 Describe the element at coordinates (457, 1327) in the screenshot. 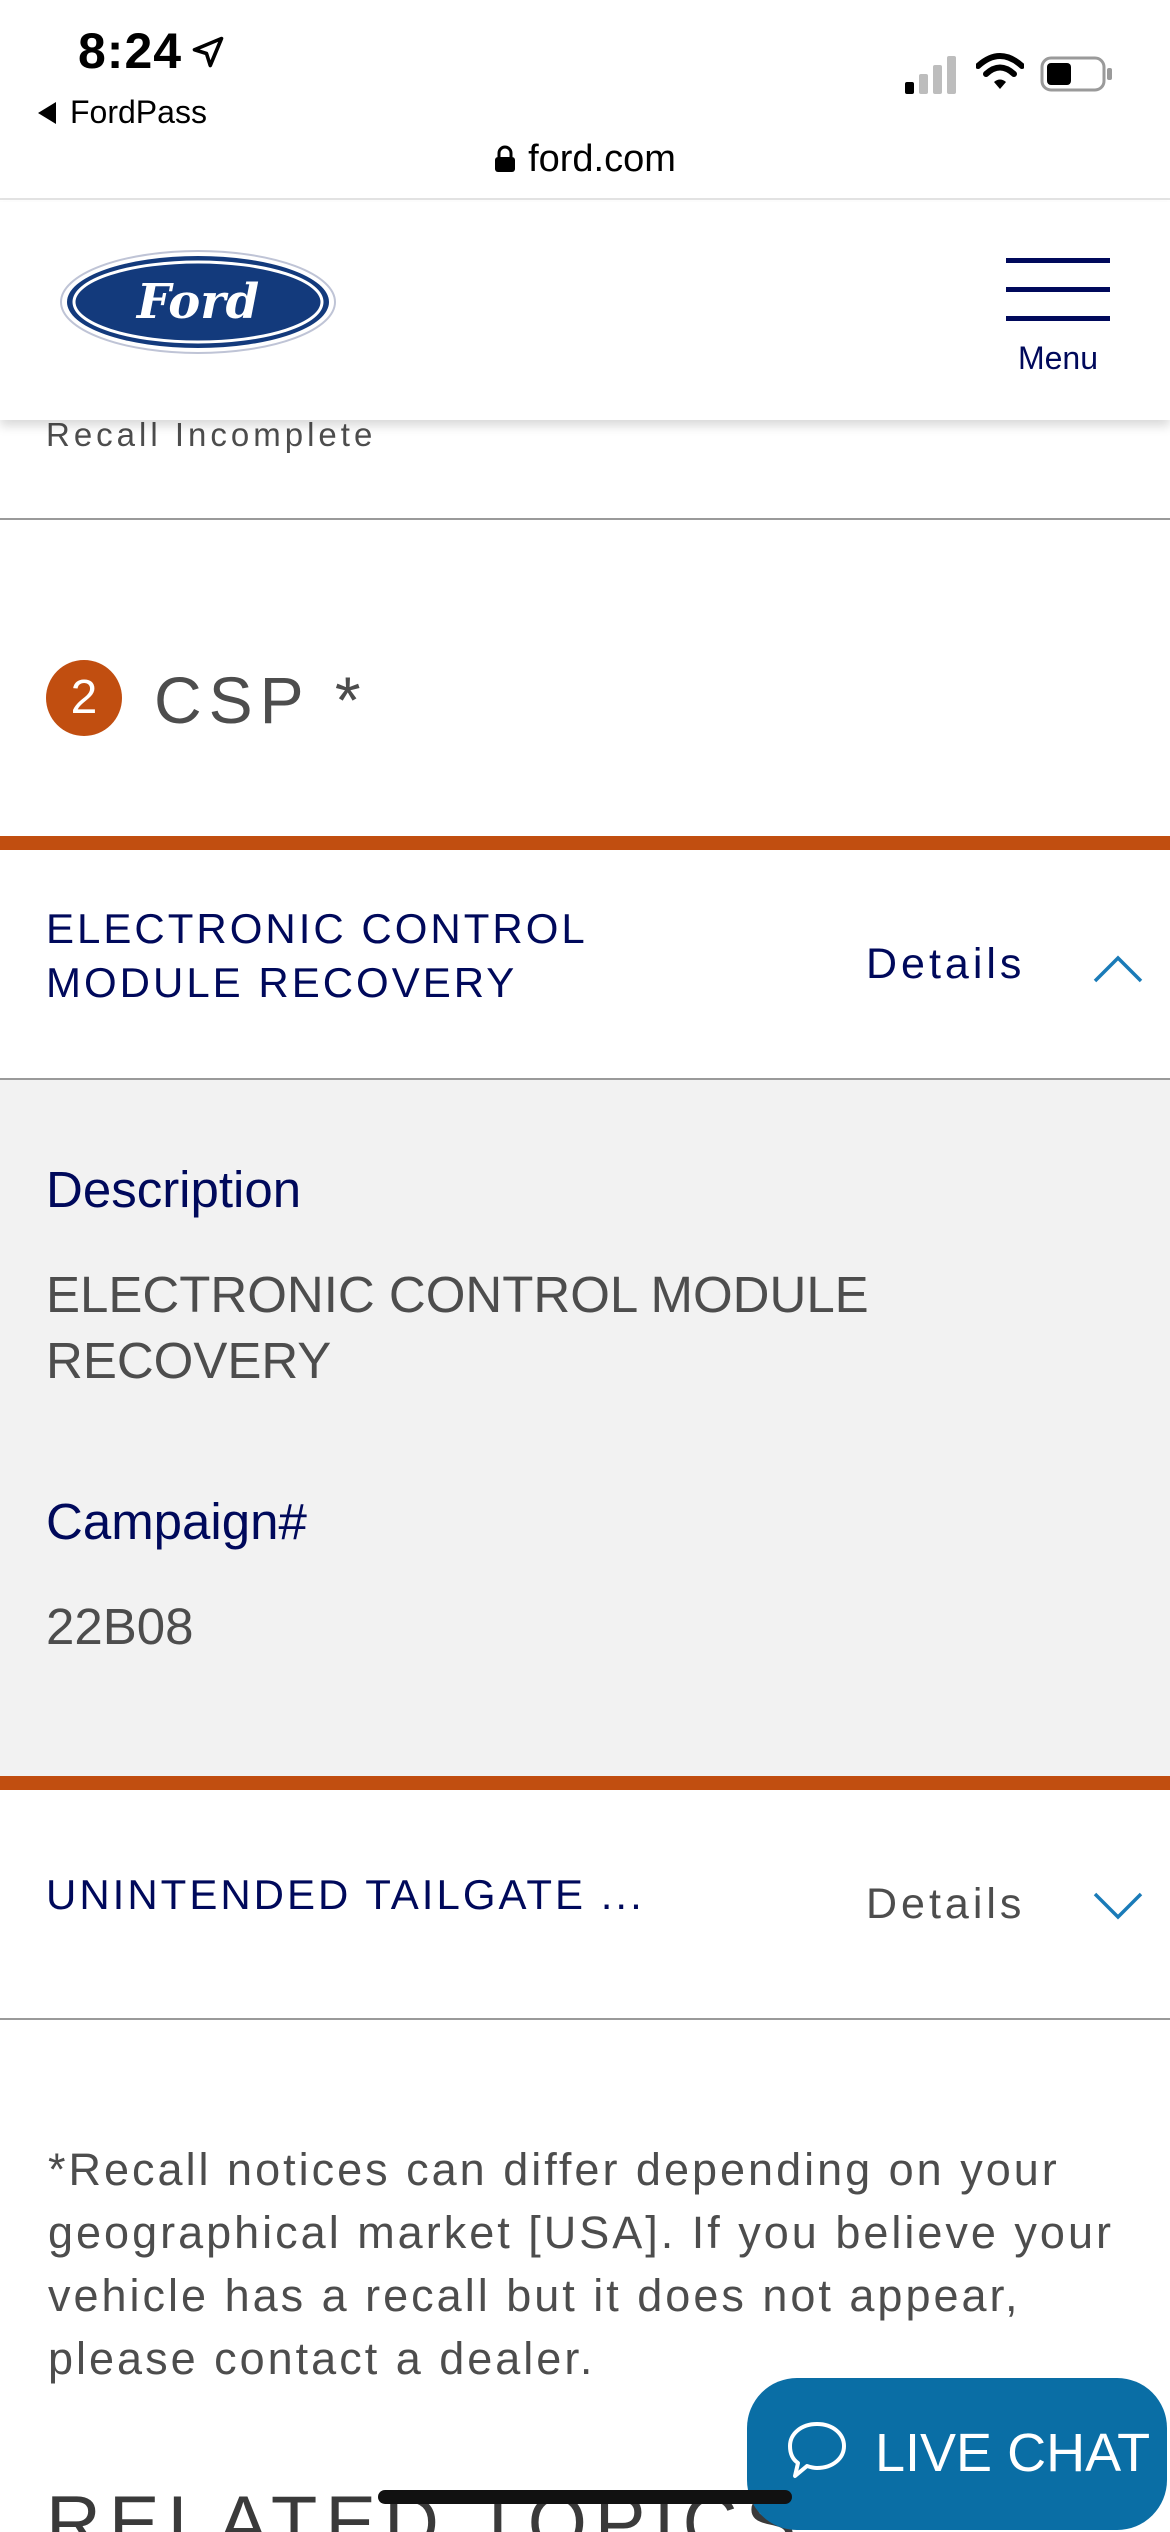

I see `description-value: ELECTRONIC CONTROL MODULE RECOVERY` at that location.